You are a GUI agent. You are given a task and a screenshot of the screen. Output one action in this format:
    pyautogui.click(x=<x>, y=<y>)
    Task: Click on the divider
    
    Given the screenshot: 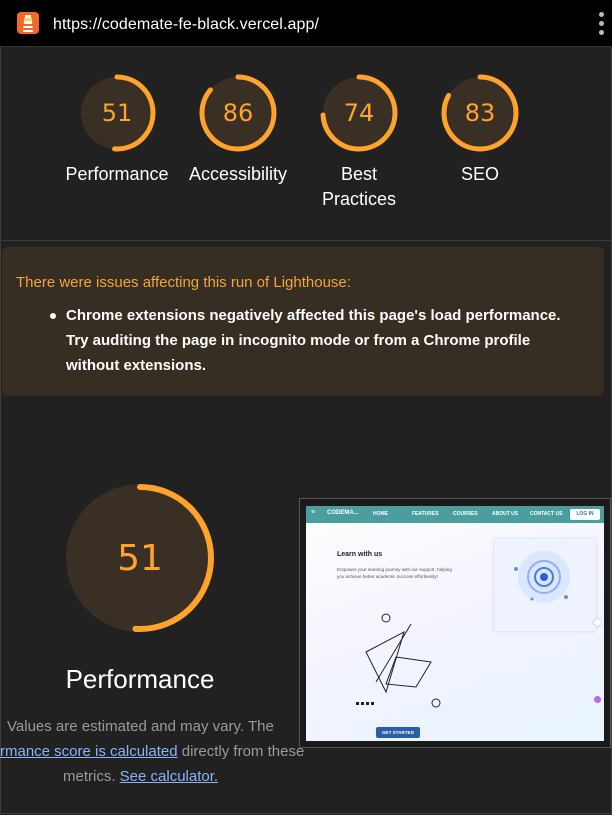 What is the action you would take?
    pyautogui.click(x=306, y=240)
    